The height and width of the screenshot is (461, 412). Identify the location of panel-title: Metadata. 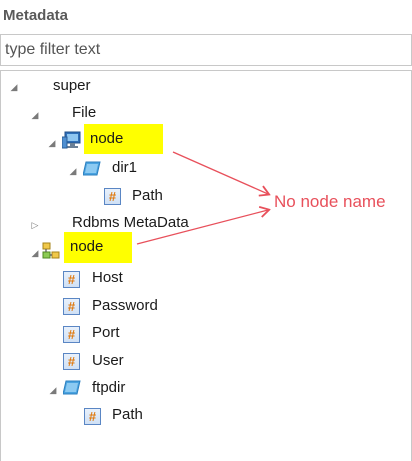
(36, 15).